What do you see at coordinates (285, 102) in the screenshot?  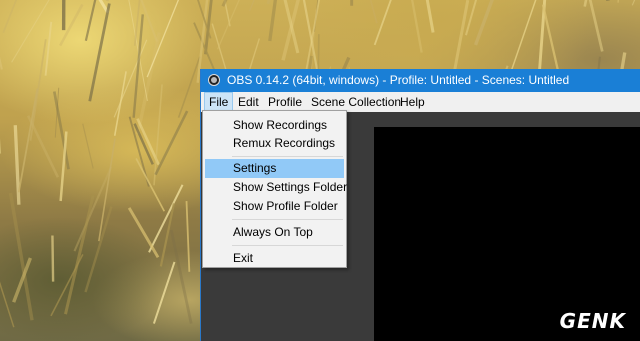 I see `menu-profile: Profile` at bounding box center [285, 102].